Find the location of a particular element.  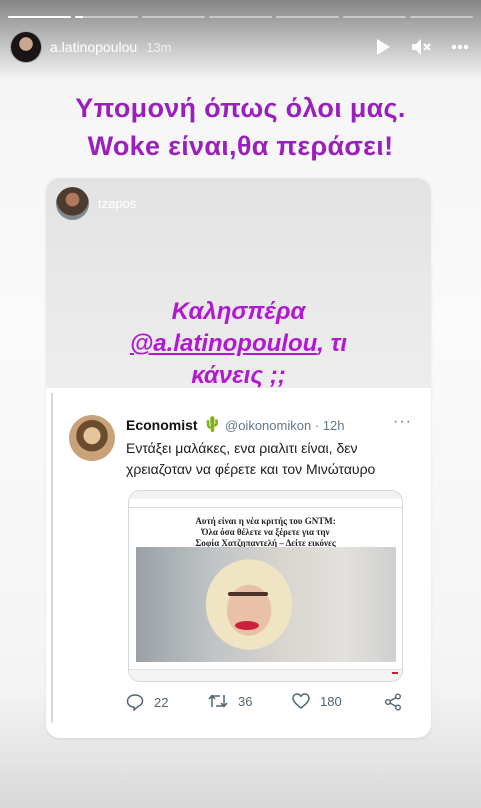

story-time: 13m is located at coordinates (159, 47).